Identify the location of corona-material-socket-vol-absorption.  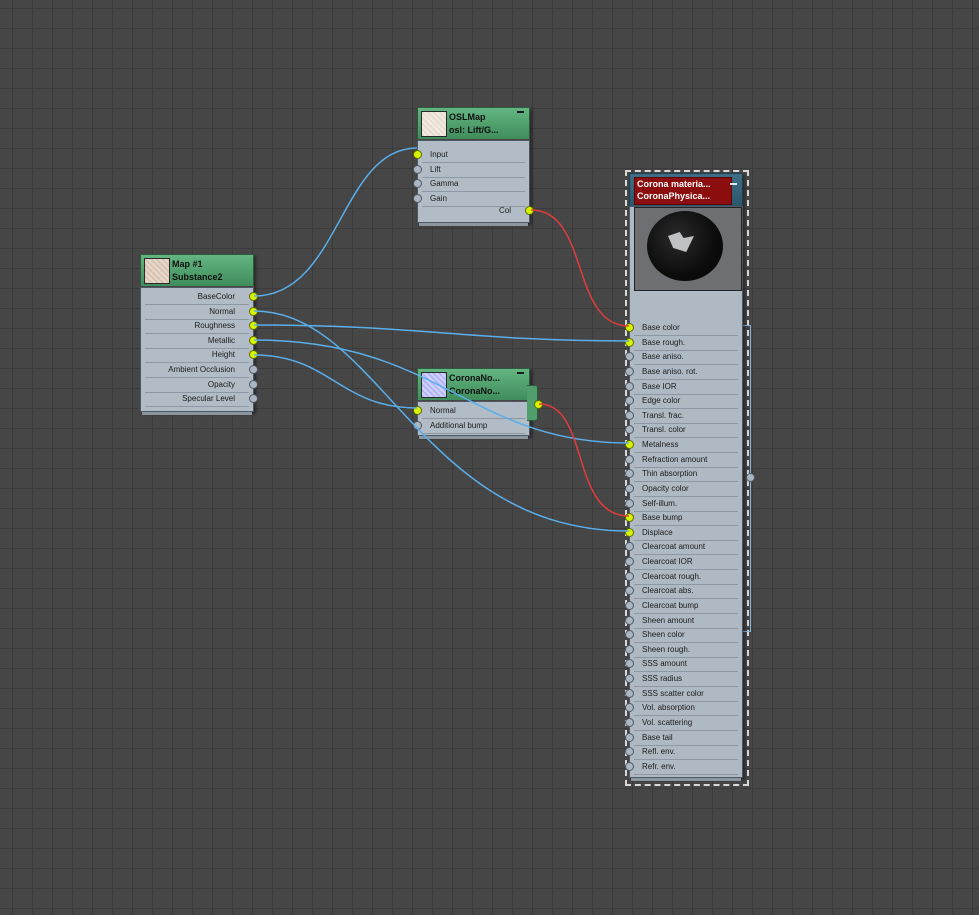
(629, 708).